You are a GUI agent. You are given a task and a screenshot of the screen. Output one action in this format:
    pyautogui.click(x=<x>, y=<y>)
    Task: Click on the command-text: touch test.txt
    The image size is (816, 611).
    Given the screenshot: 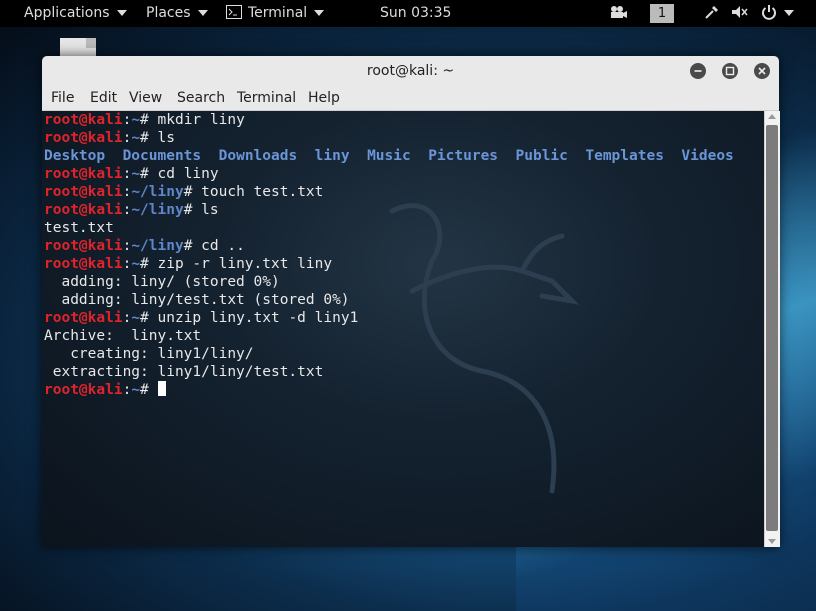 What is the action you would take?
    pyautogui.click(x=258, y=192)
    